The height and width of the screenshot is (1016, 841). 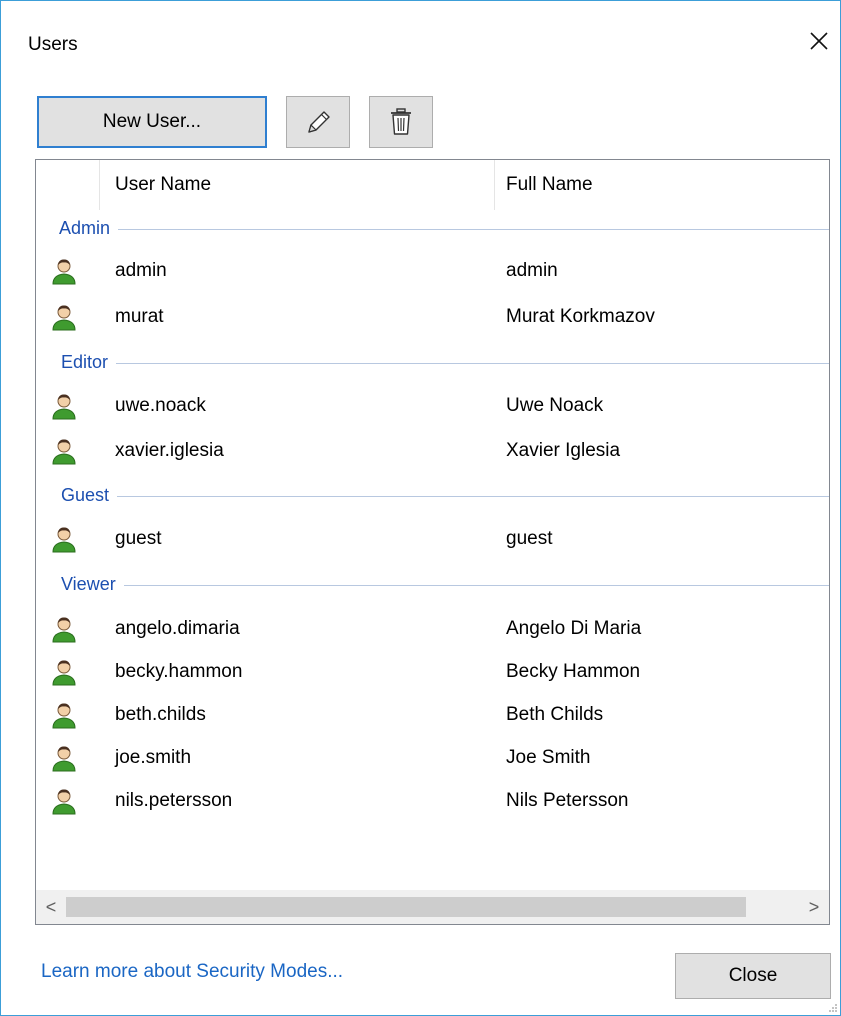 What do you see at coordinates (529, 538) in the screenshot?
I see `full-name-cell: guest` at bounding box center [529, 538].